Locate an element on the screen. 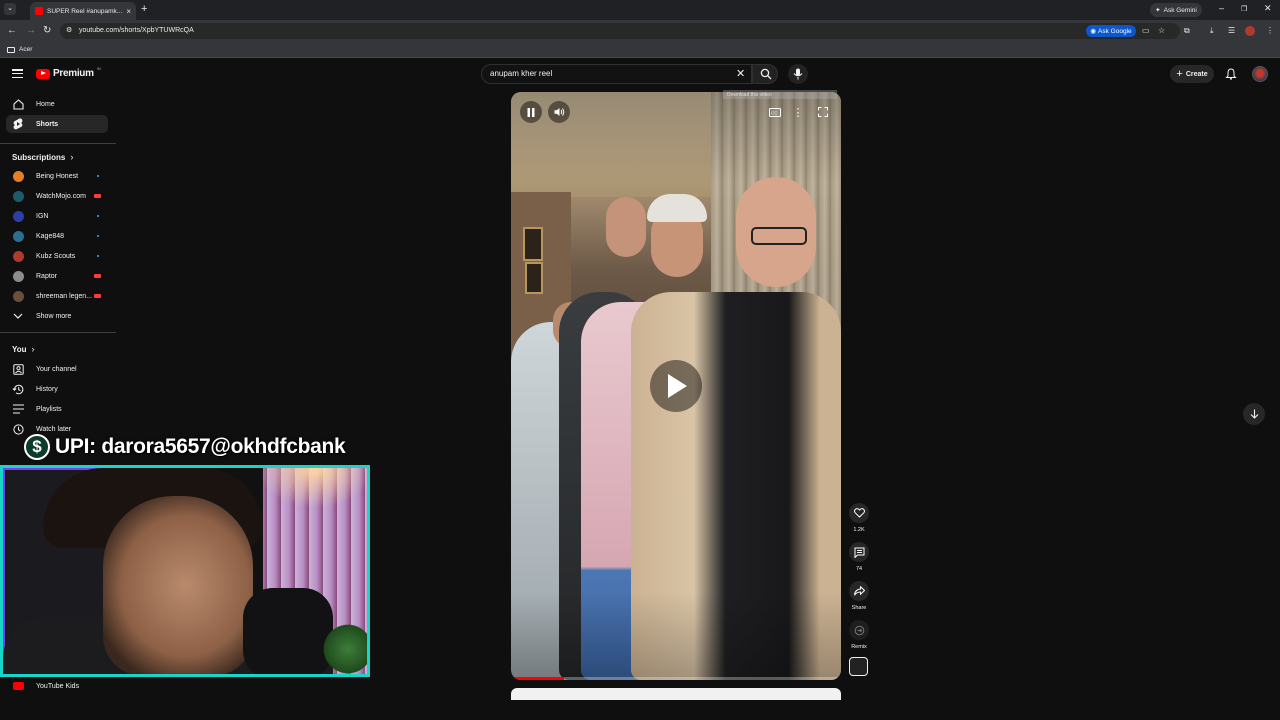  remix-action: Remix is located at coordinates (859, 635).